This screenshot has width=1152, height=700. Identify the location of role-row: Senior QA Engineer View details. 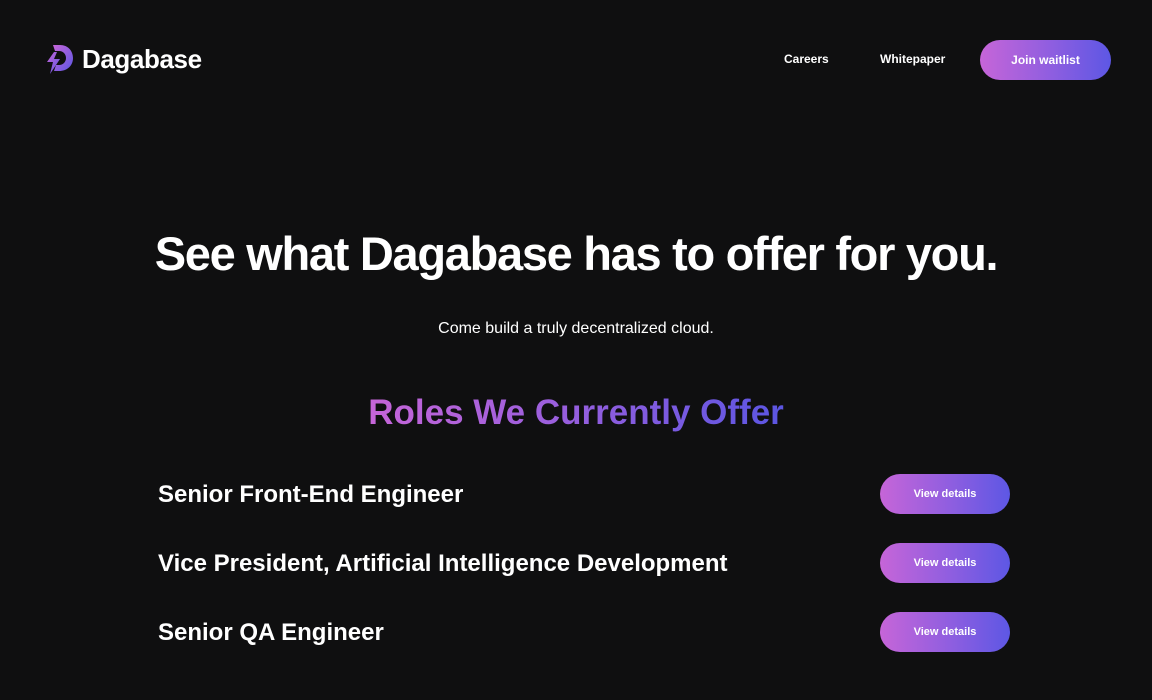
(584, 632).